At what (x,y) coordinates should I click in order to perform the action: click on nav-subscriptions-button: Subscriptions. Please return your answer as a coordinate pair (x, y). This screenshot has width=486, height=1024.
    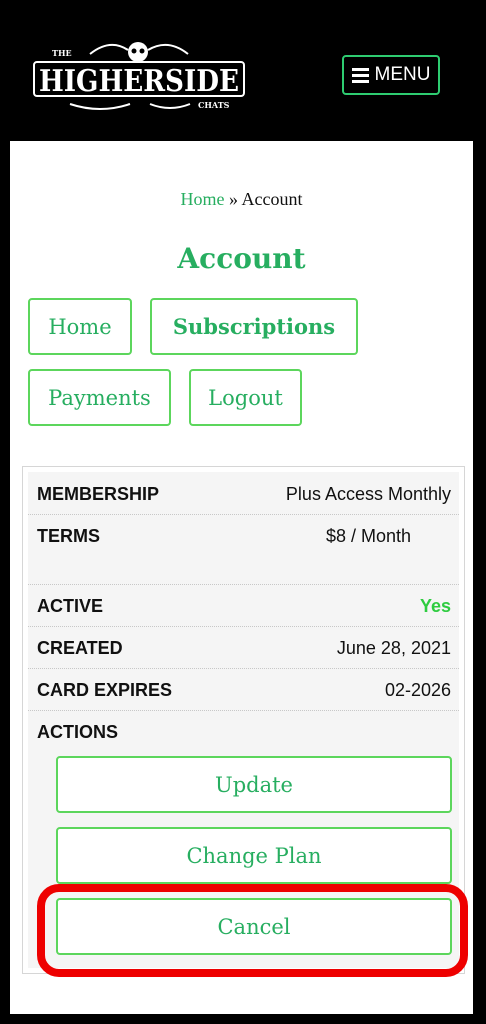
    Looking at the image, I should click on (254, 326).